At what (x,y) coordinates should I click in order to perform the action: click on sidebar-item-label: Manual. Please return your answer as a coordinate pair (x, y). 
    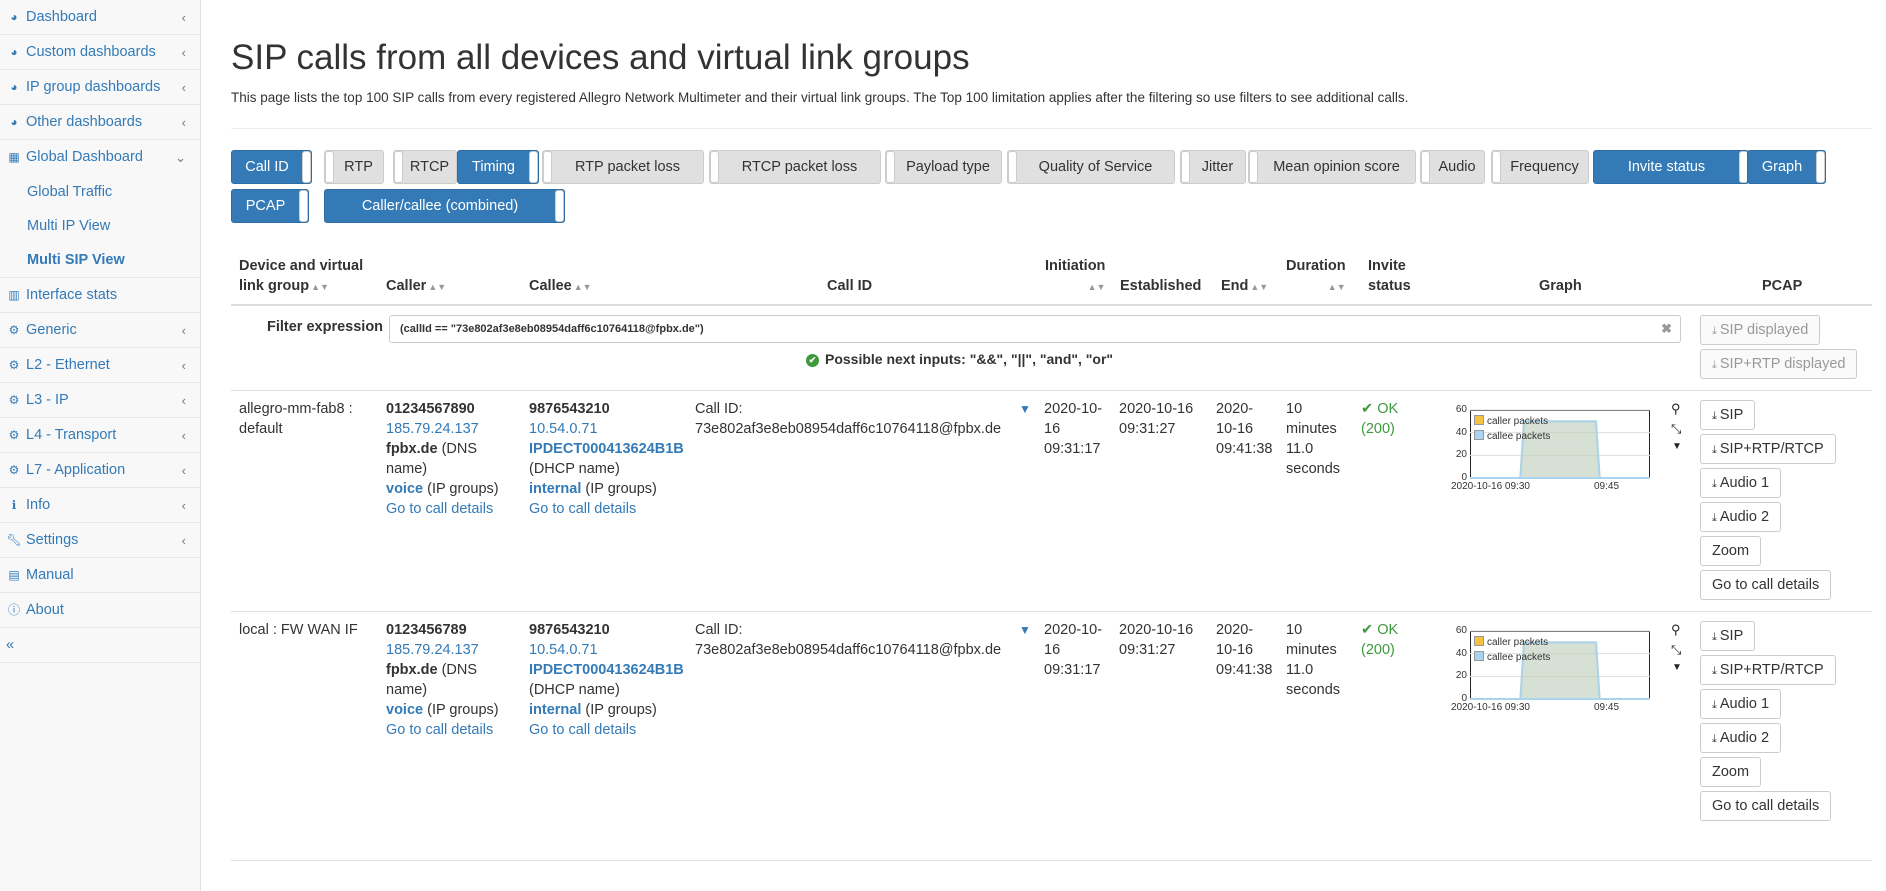
    Looking at the image, I should click on (50, 575).